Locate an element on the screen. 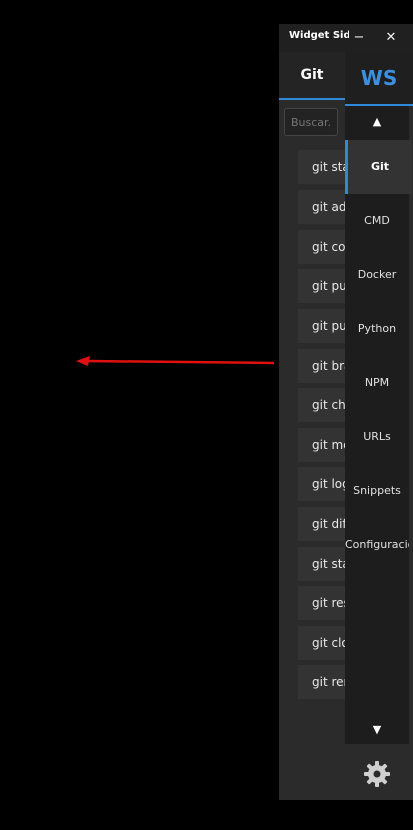 This screenshot has width=413, height=830. command-item: git diff is located at coordinates (321, 524).